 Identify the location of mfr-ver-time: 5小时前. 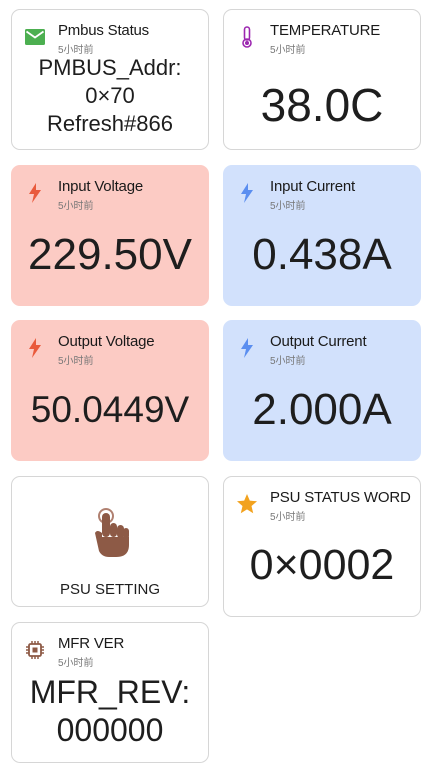
(76, 663).